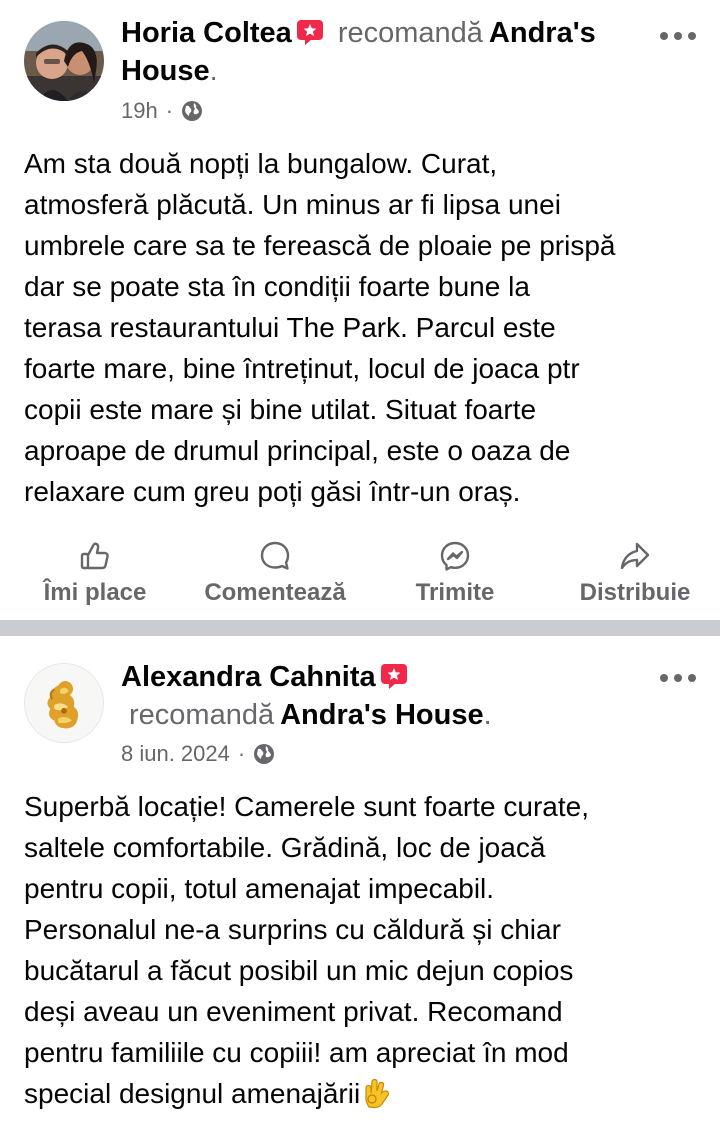 The image size is (720, 1148). Describe the element at coordinates (635, 556) in the screenshot. I see `share-arrow-icon` at that location.